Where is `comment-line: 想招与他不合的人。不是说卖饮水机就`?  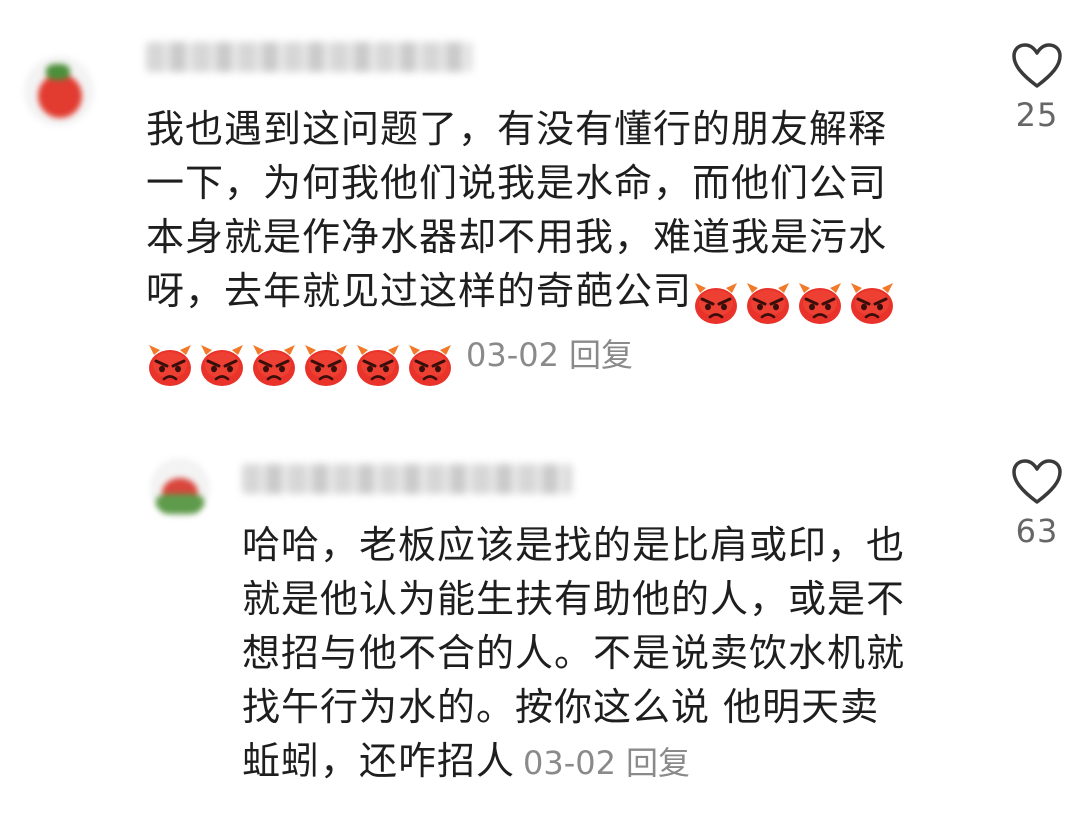 comment-line: 想招与他不合的人。不是说卖饮水机就 is located at coordinates (574, 653).